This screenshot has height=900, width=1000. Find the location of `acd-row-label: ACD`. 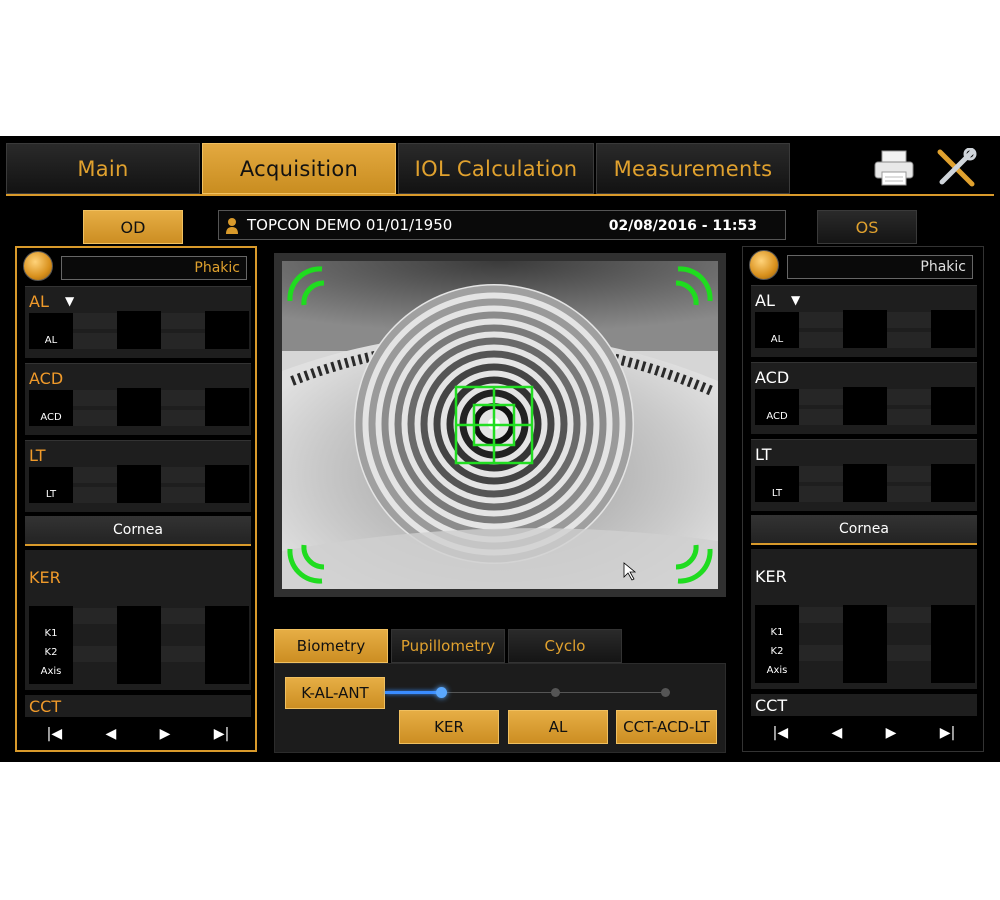

acd-row-label: ACD is located at coordinates (777, 416).